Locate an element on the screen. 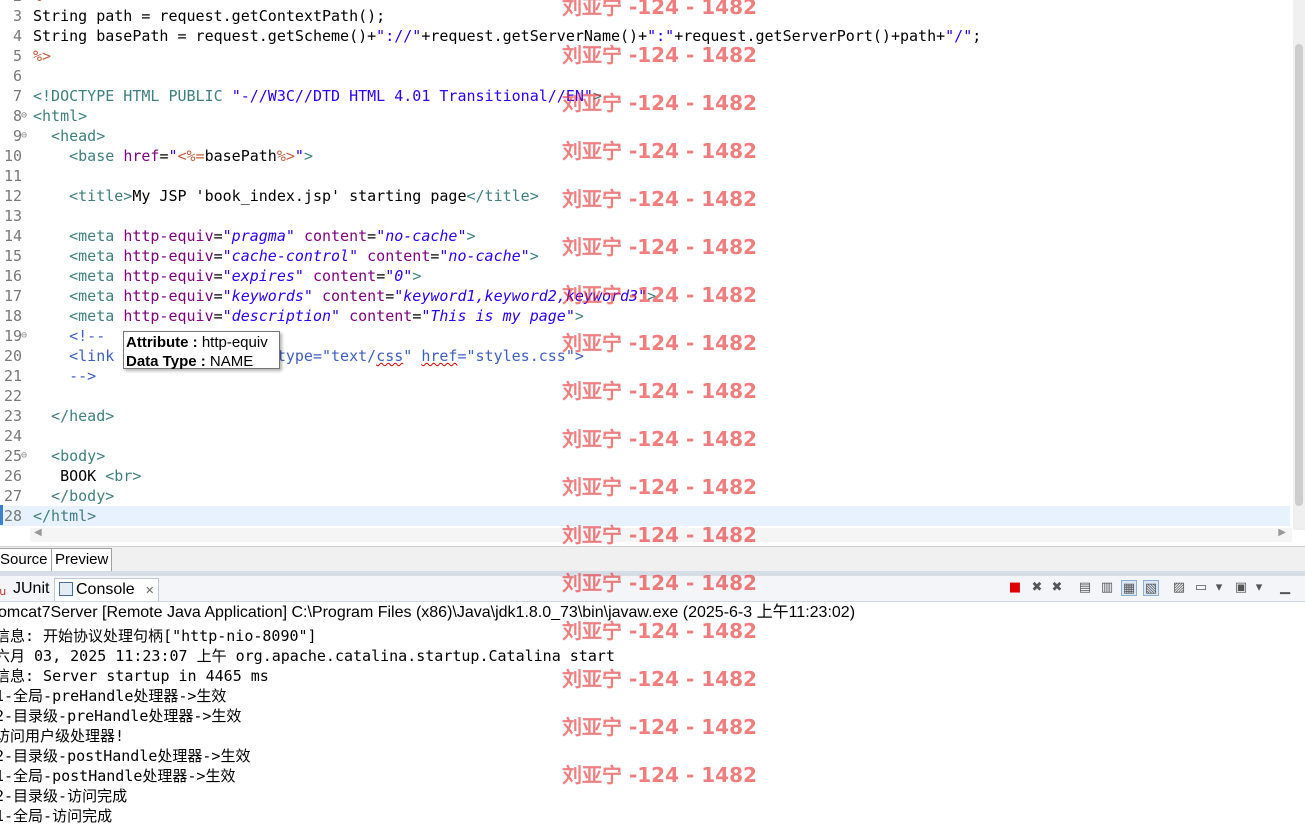 The height and width of the screenshot is (826, 1305). display-dropdown-icon: ▾ is located at coordinates (1219, 588).